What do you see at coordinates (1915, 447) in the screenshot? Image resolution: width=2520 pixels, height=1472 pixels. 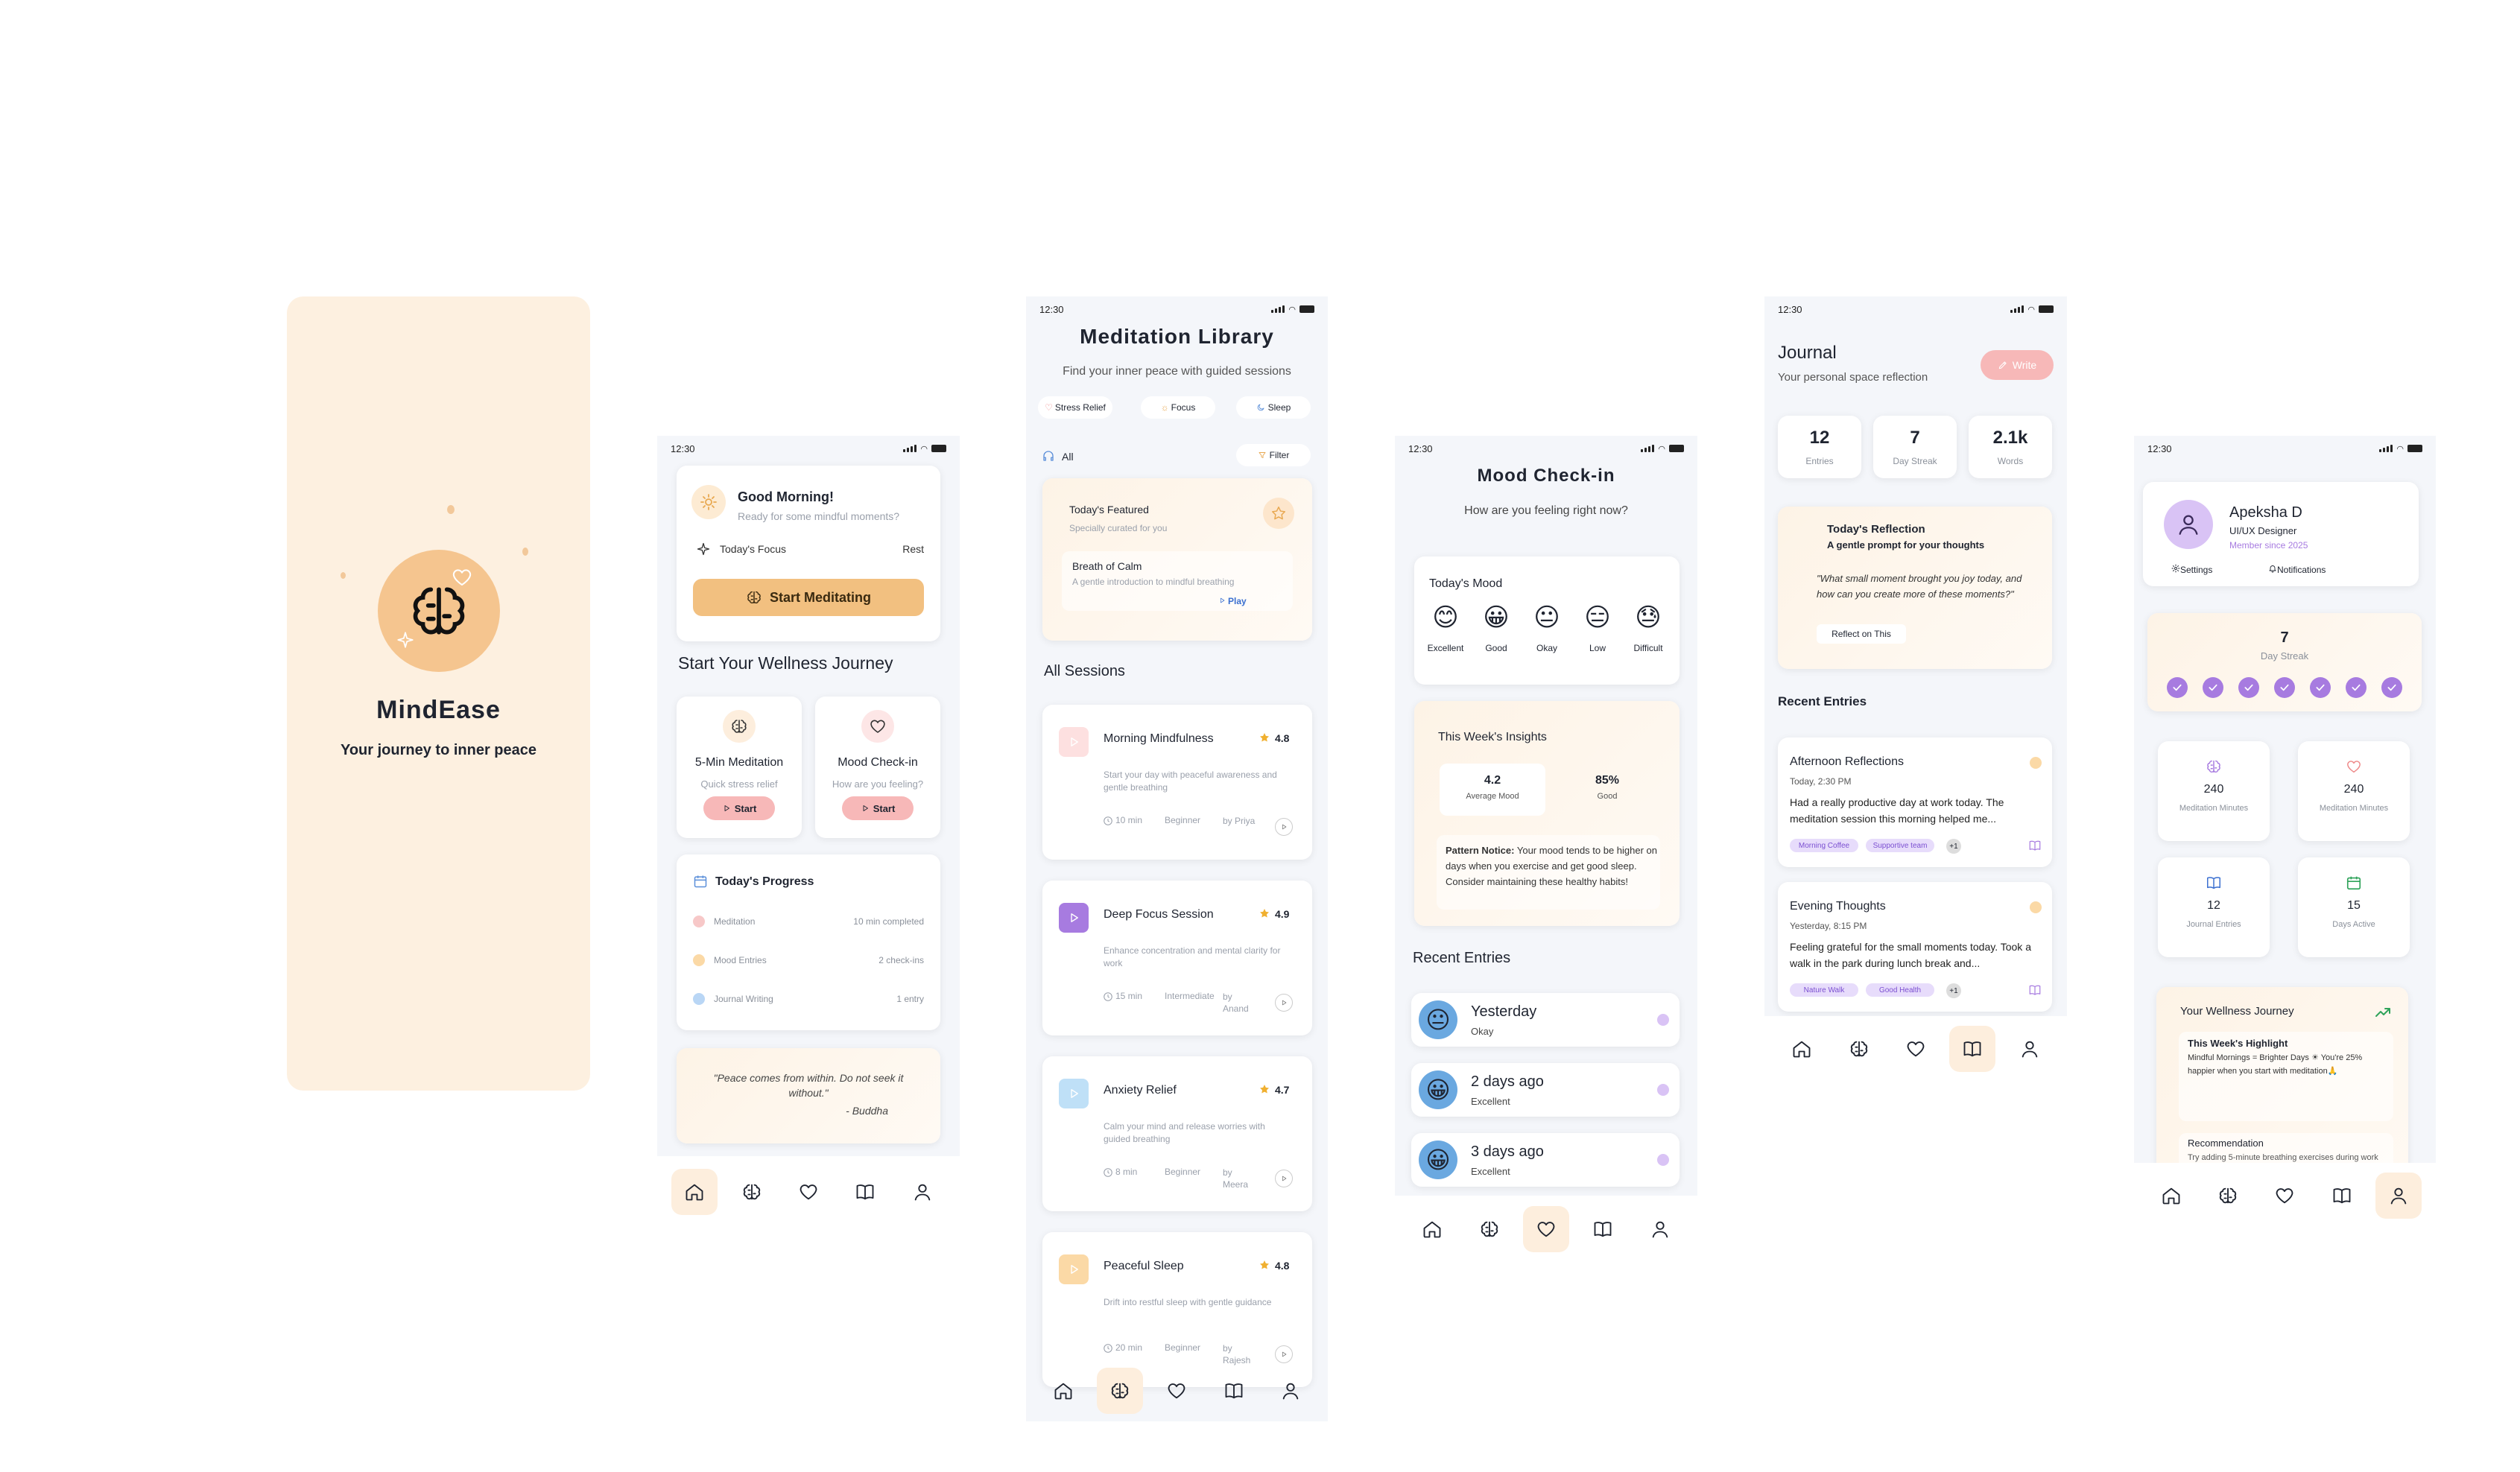 I see `stat-streak: 7 Day Streak` at bounding box center [1915, 447].